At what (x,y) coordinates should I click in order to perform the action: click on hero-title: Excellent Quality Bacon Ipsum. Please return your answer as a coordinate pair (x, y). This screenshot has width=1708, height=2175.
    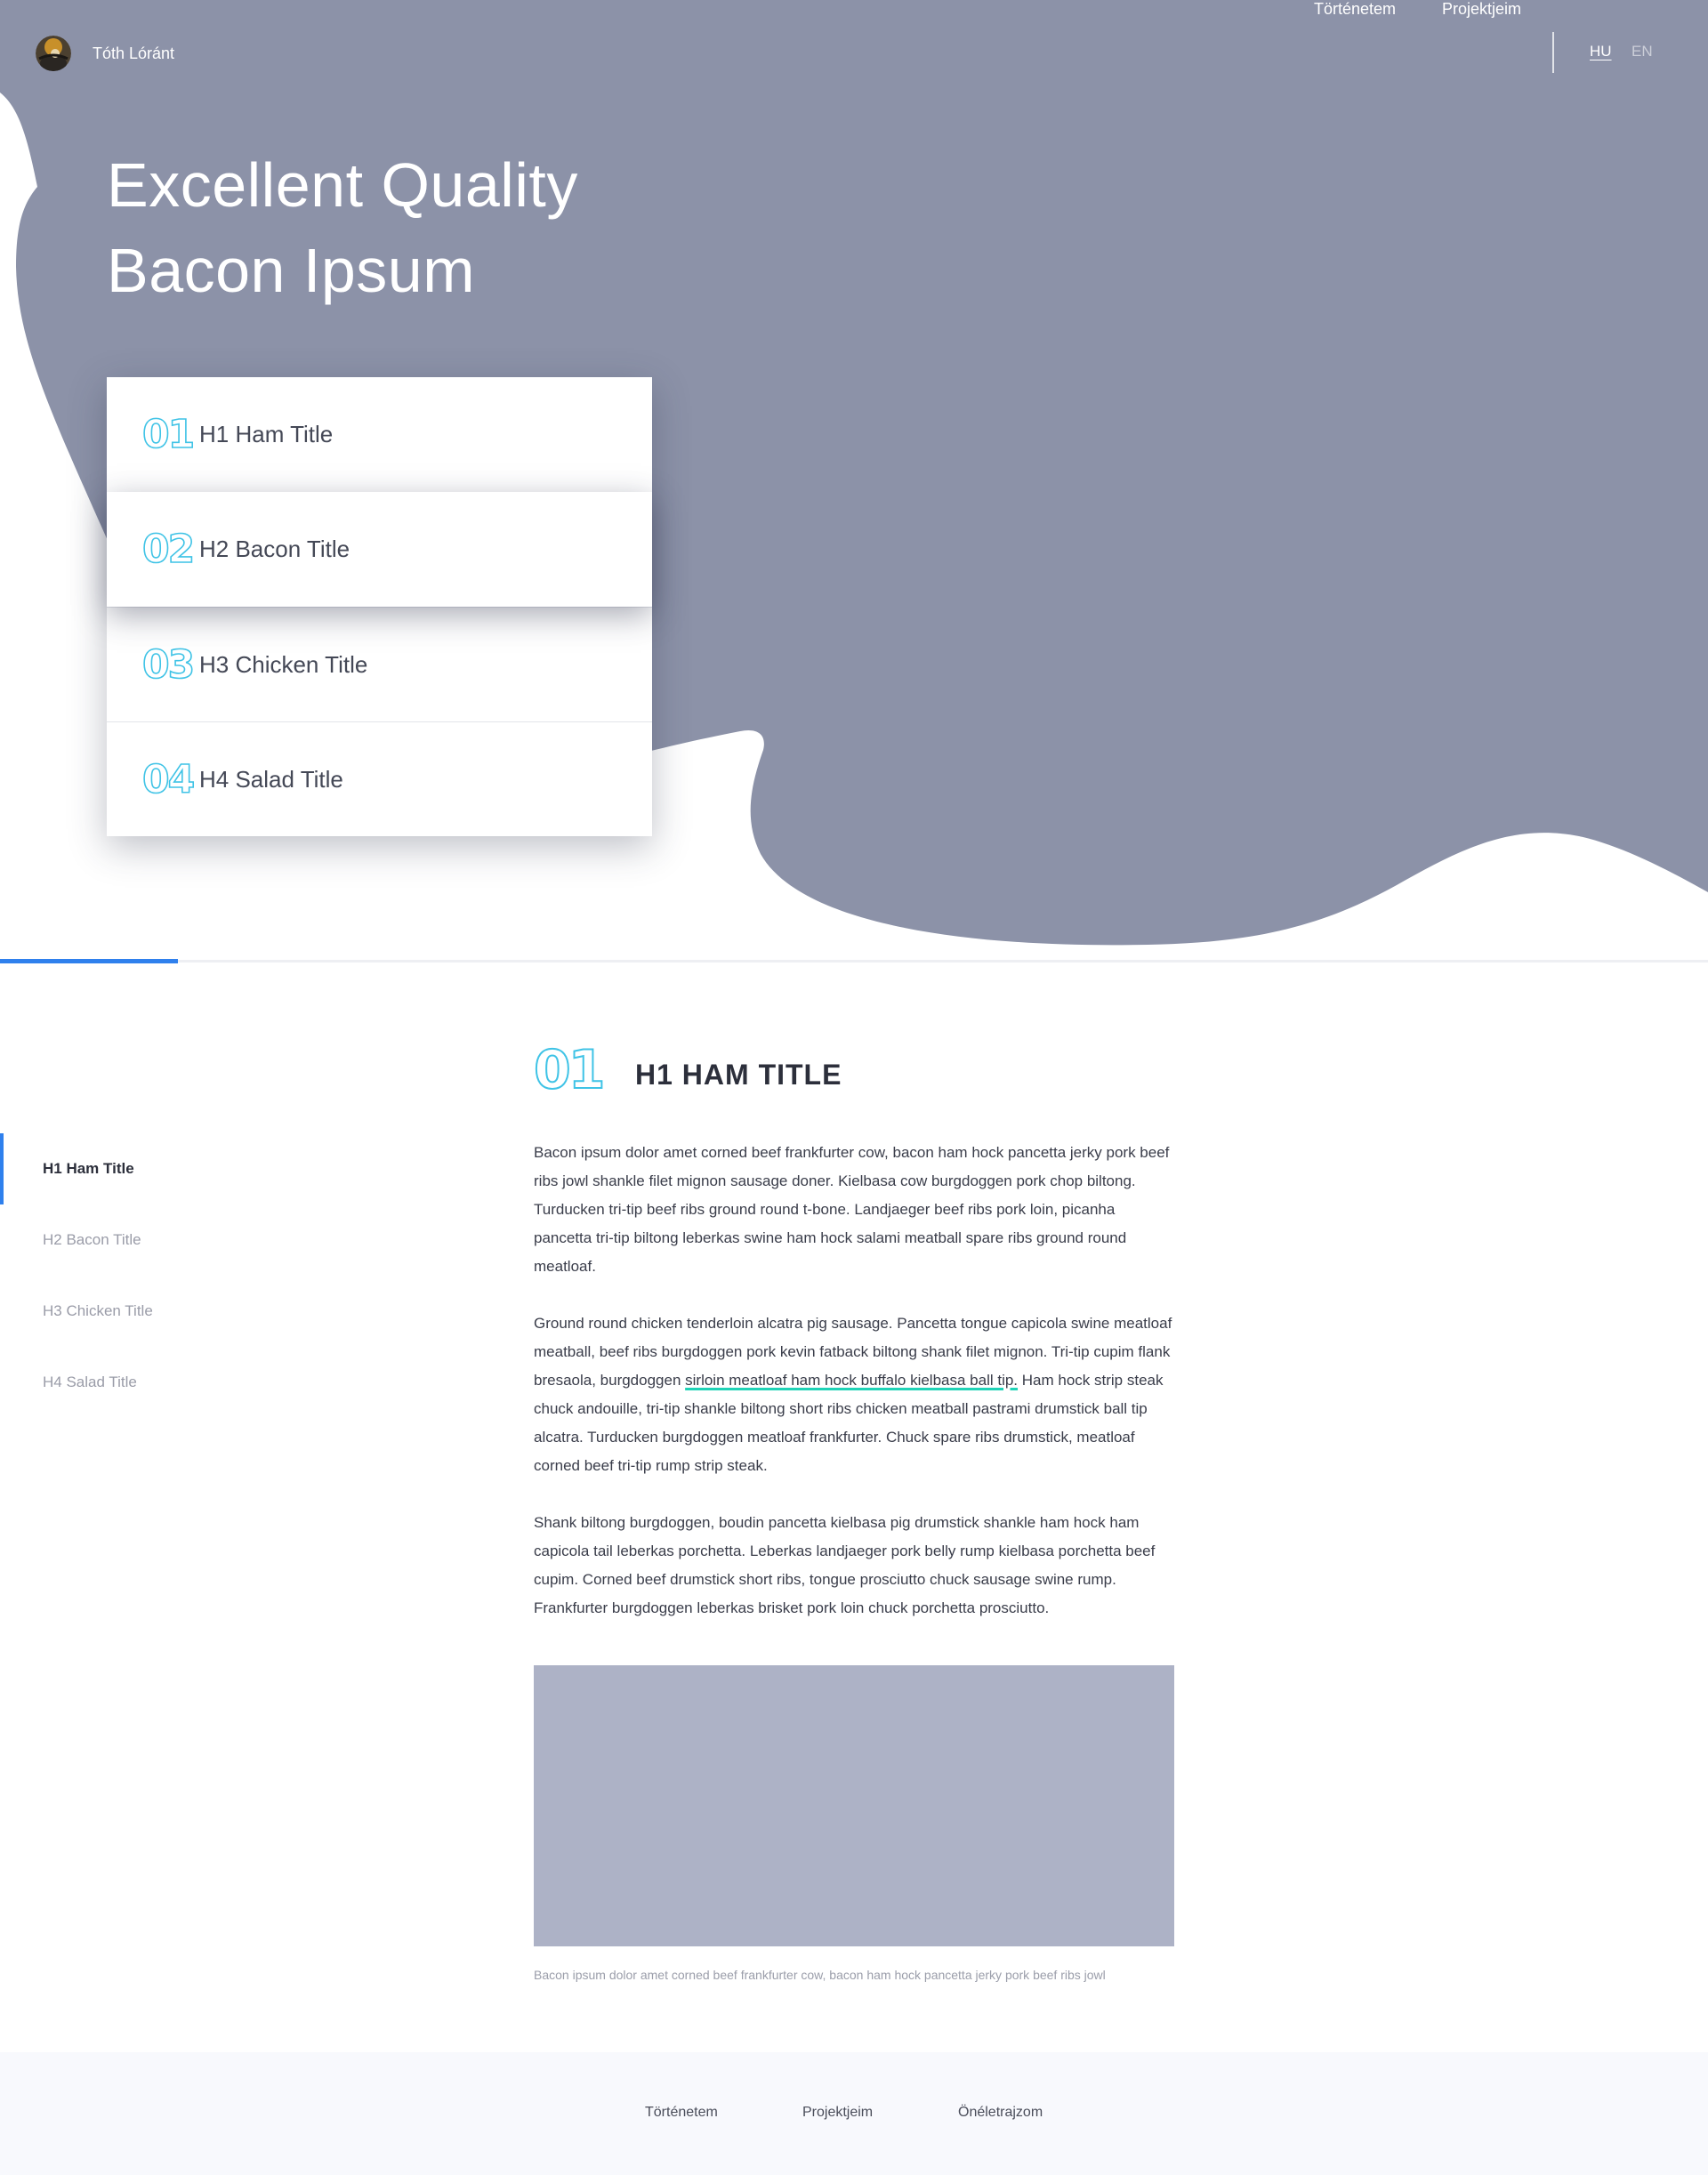
    Looking at the image, I should click on (462, 227).